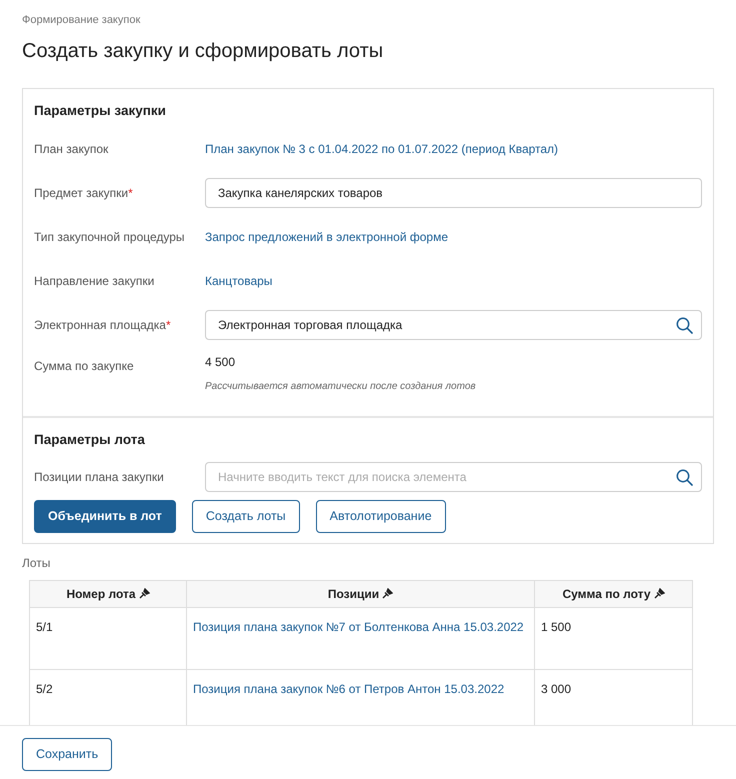 Image resolution: width=736 pixels, height=779 pixels. Describe the element at coordinates (340, 387) in the screenshot. I see `hint-text: Рассчитывается автоматически после создания лотов` at that location.